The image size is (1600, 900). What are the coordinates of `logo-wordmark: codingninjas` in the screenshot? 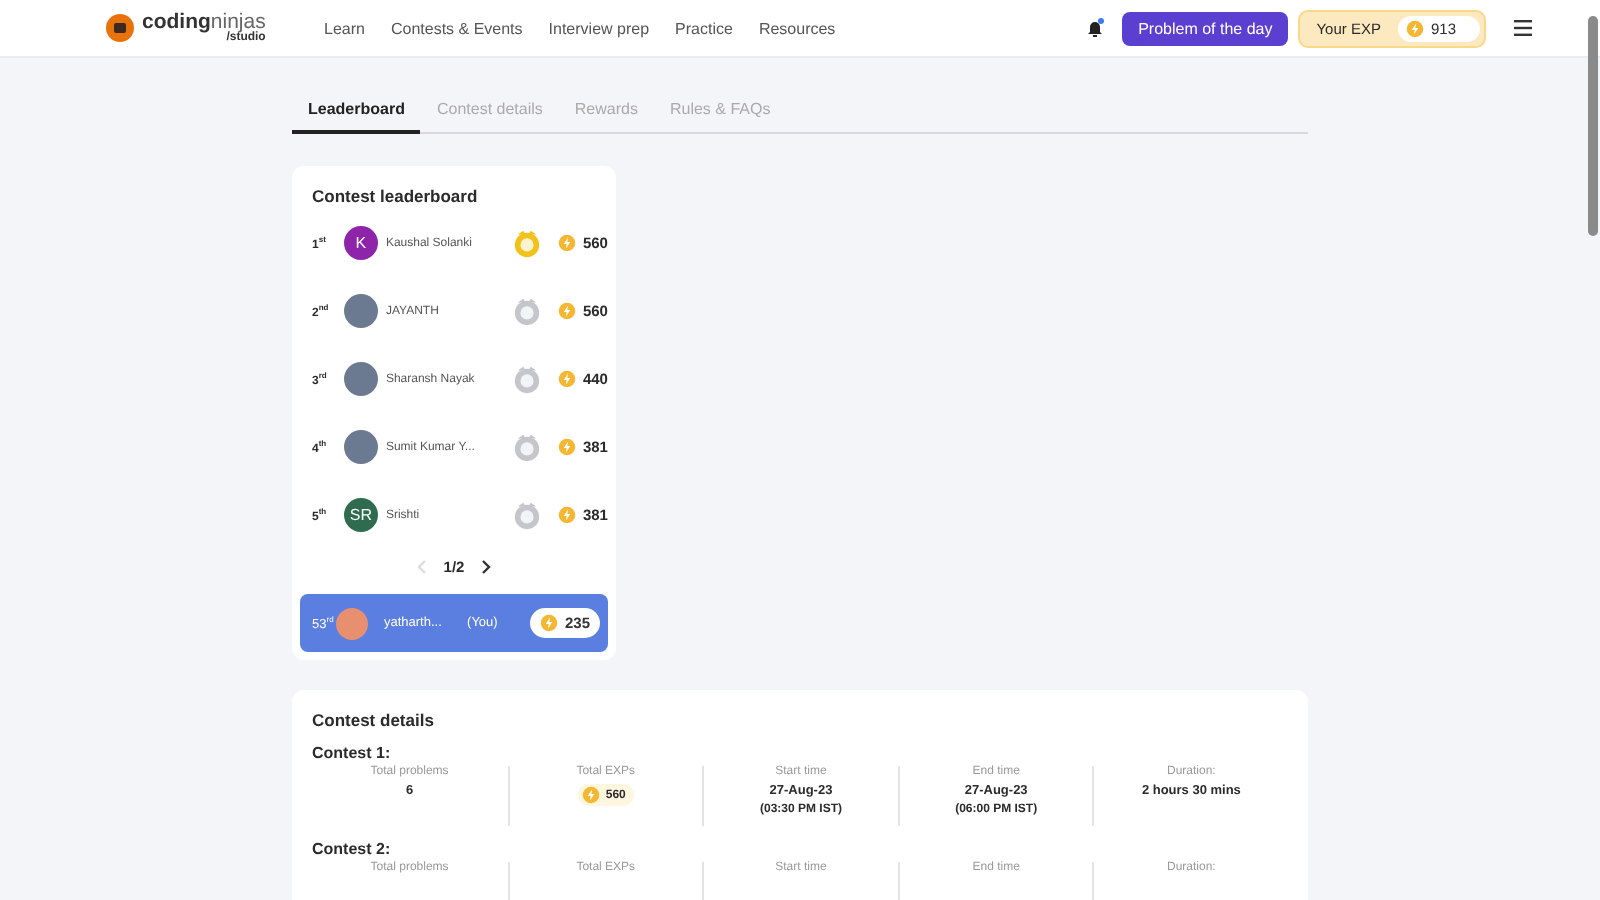 It's located at (204, 22).